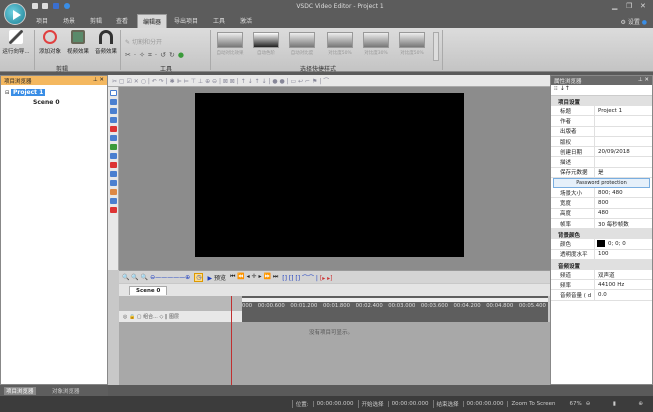 The height and width of the screenshot is (412, 653). I want to click on color-swatch, so click(601, 244).